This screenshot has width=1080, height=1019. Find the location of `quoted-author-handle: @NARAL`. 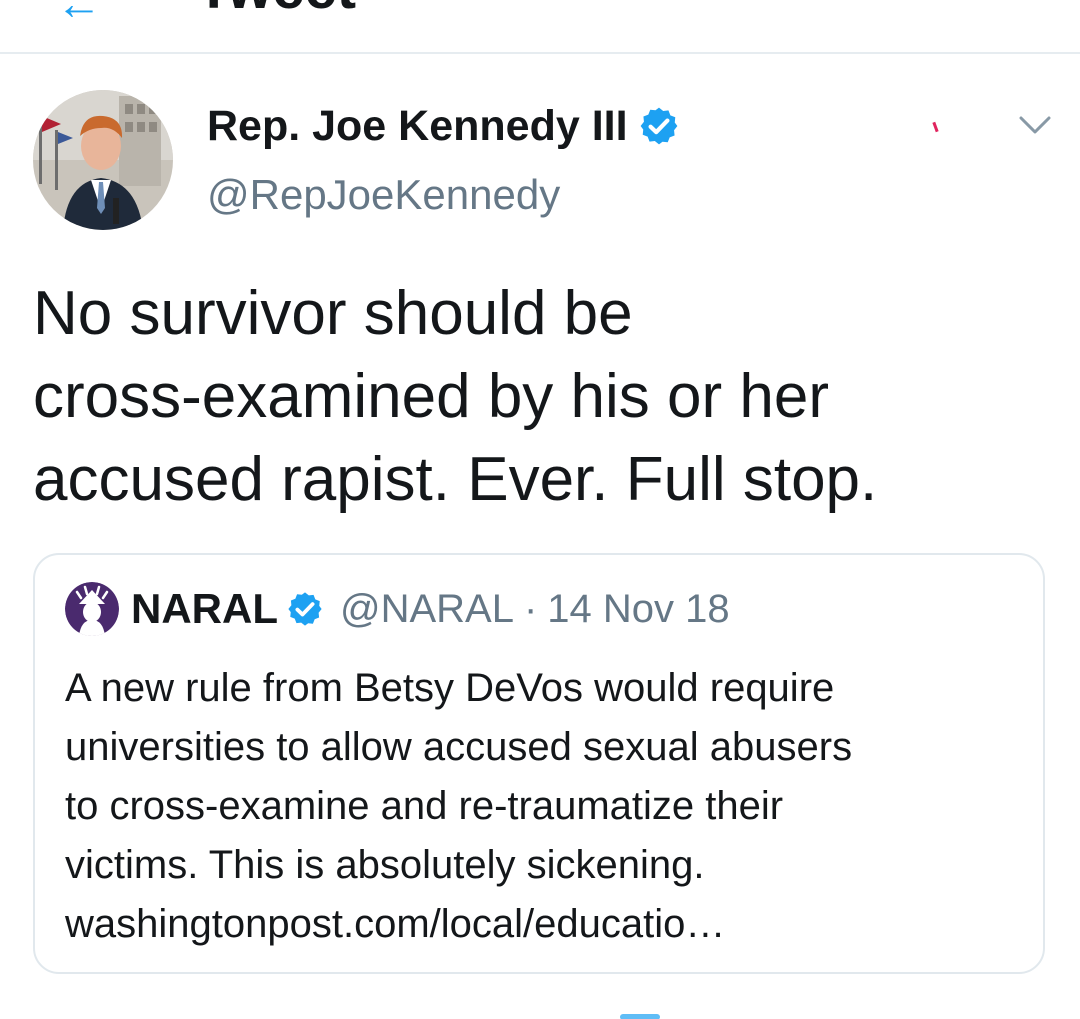

quoted-author-handle: @NARAL is located at coordinates (427, 609).